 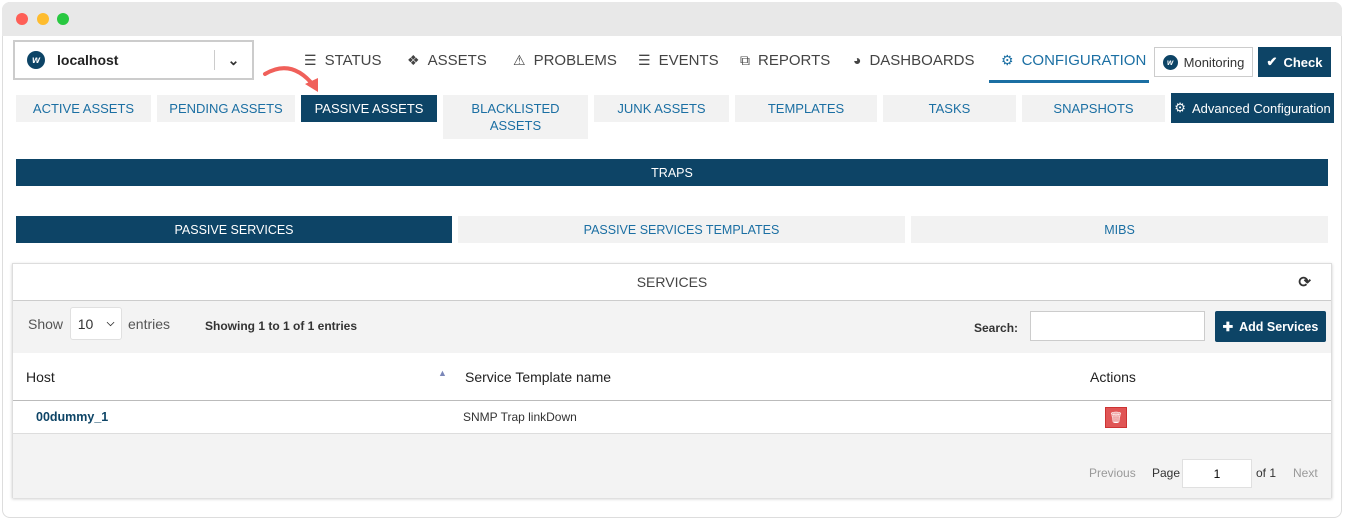 I want to click on tab-blacklisted-assets: BLACKLISTED ASSETS, so click(x=515, y=117).